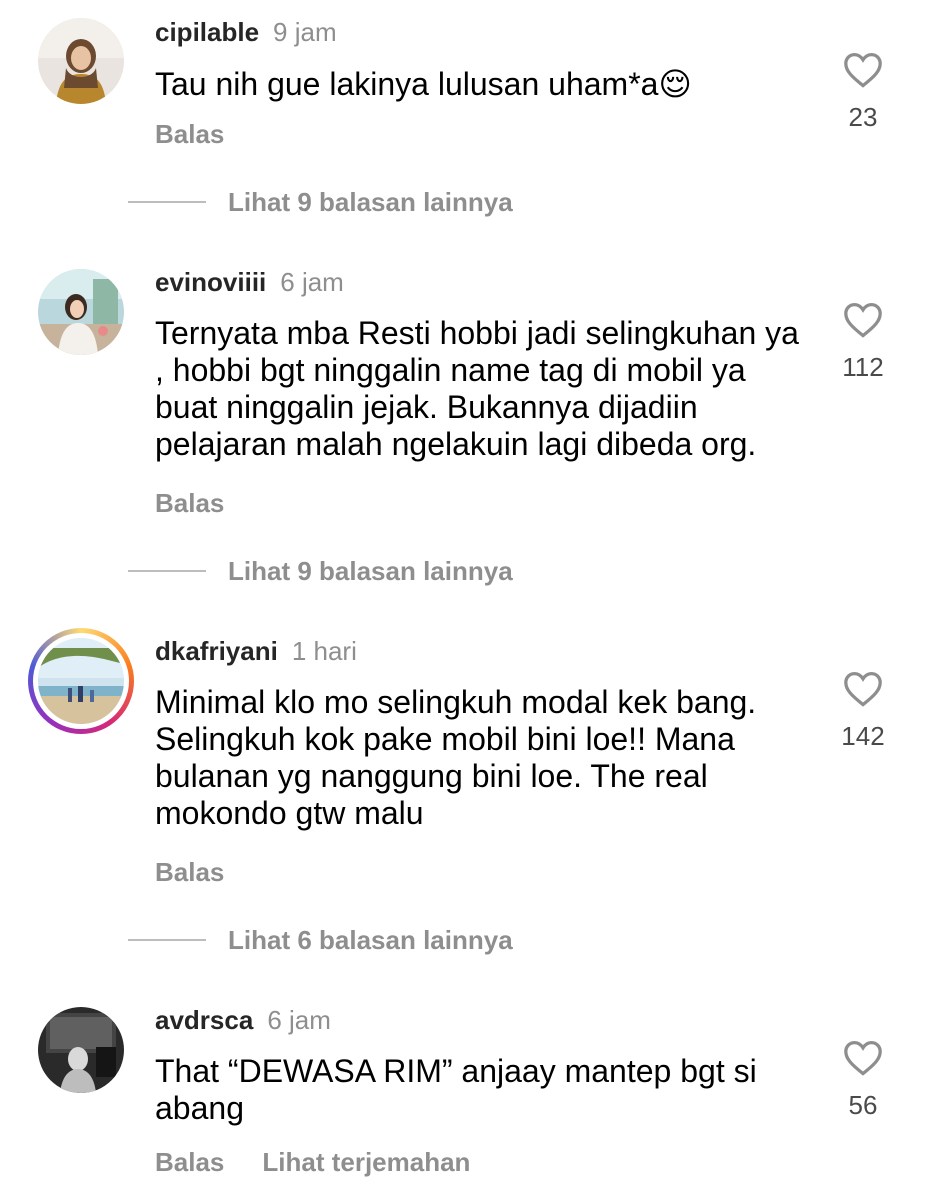 The width and height of the screenshot is (930, 1200). I want to click on like-count: 56, so click(863, 1105).